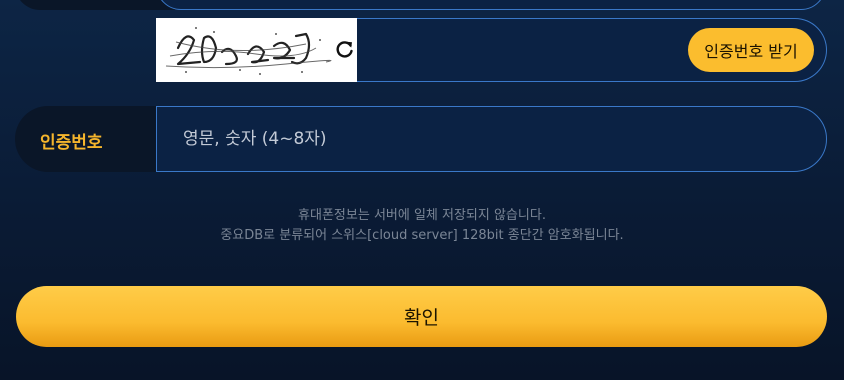  I want to click on verification-code-input, so click(491, 139).